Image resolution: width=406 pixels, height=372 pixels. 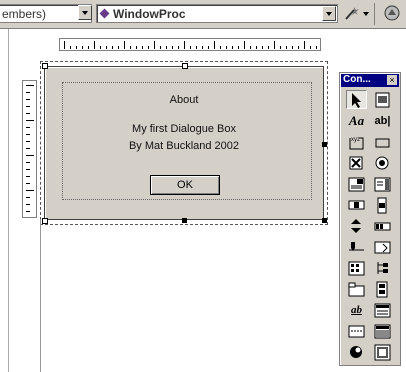 I want to click on progress-icon, so click(x=382, y=226).